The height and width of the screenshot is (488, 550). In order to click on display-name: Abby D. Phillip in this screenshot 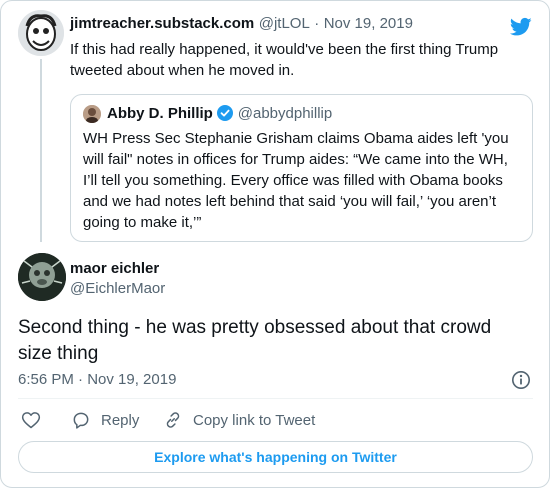, I will do `click(160, 113)`.